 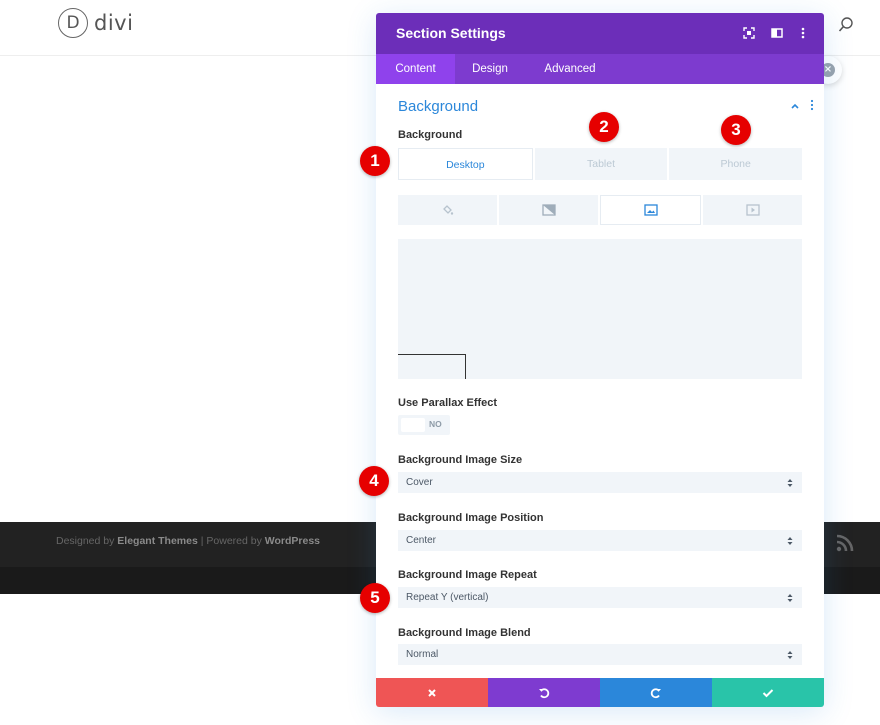 I want to click on site-logo: D divi, so click(x=95, y=23).